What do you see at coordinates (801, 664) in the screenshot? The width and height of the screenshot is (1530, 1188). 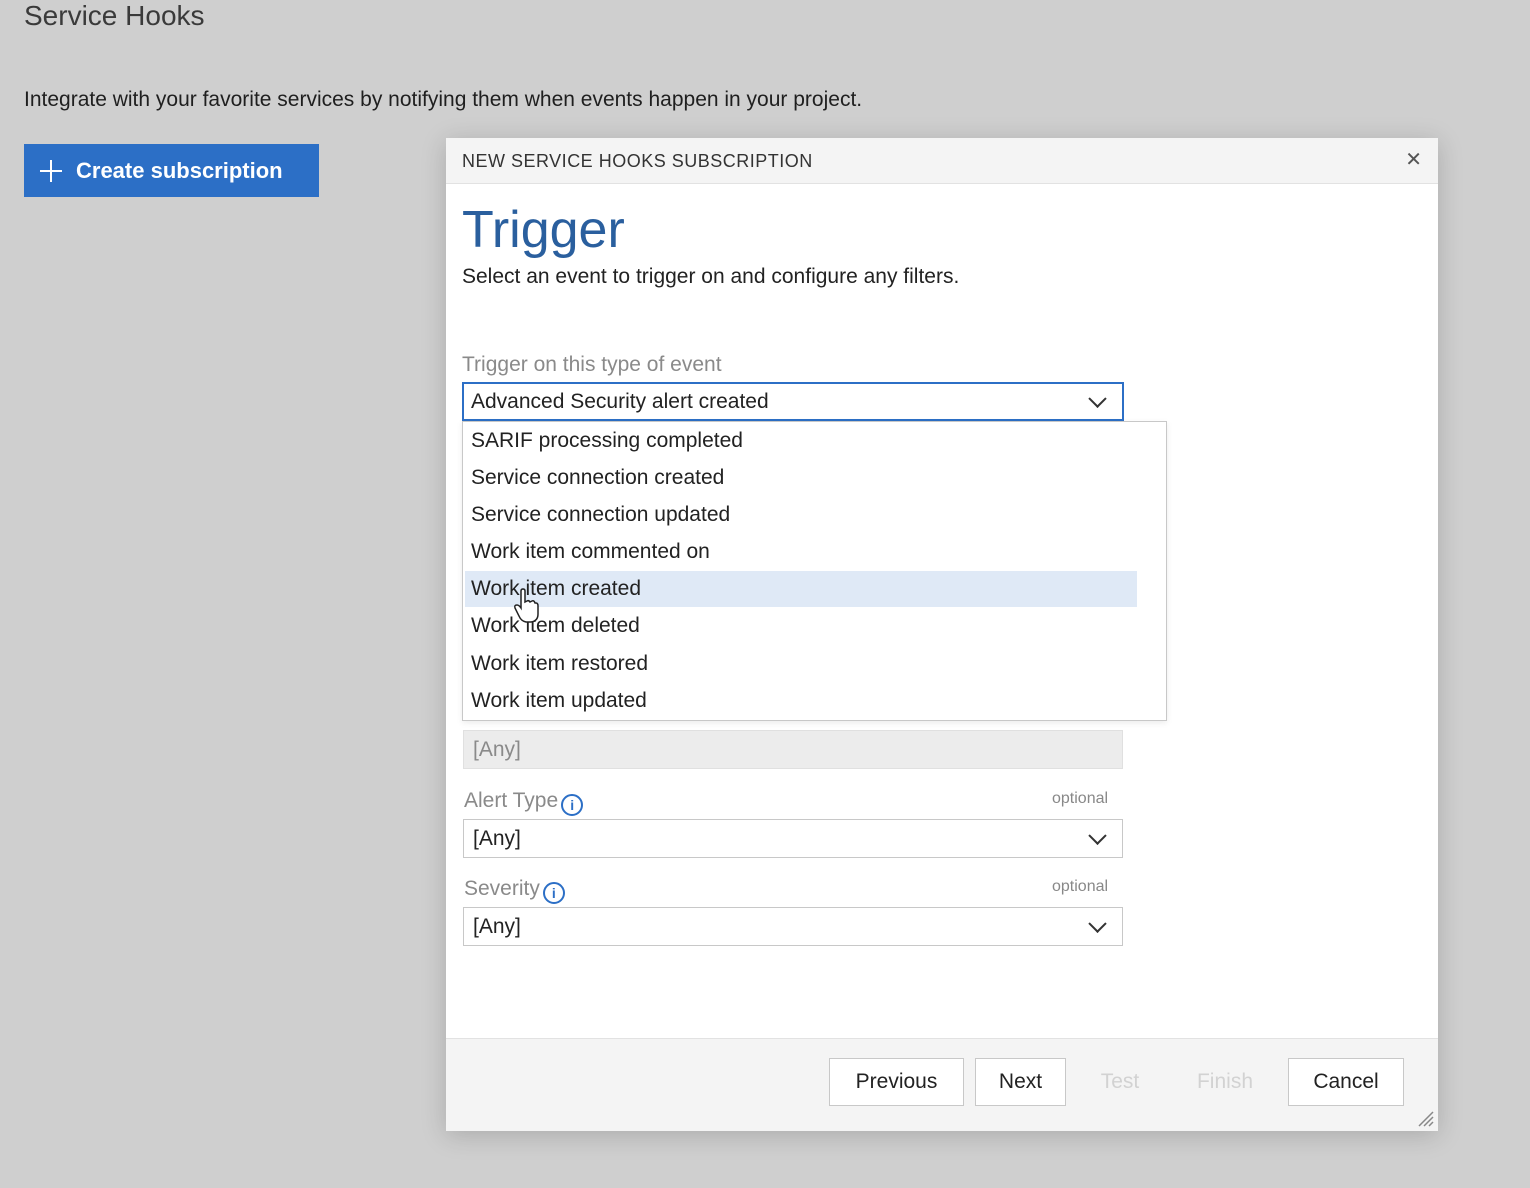 I see `dropdown-option: Work item restored` at bounding box center [801, 664].